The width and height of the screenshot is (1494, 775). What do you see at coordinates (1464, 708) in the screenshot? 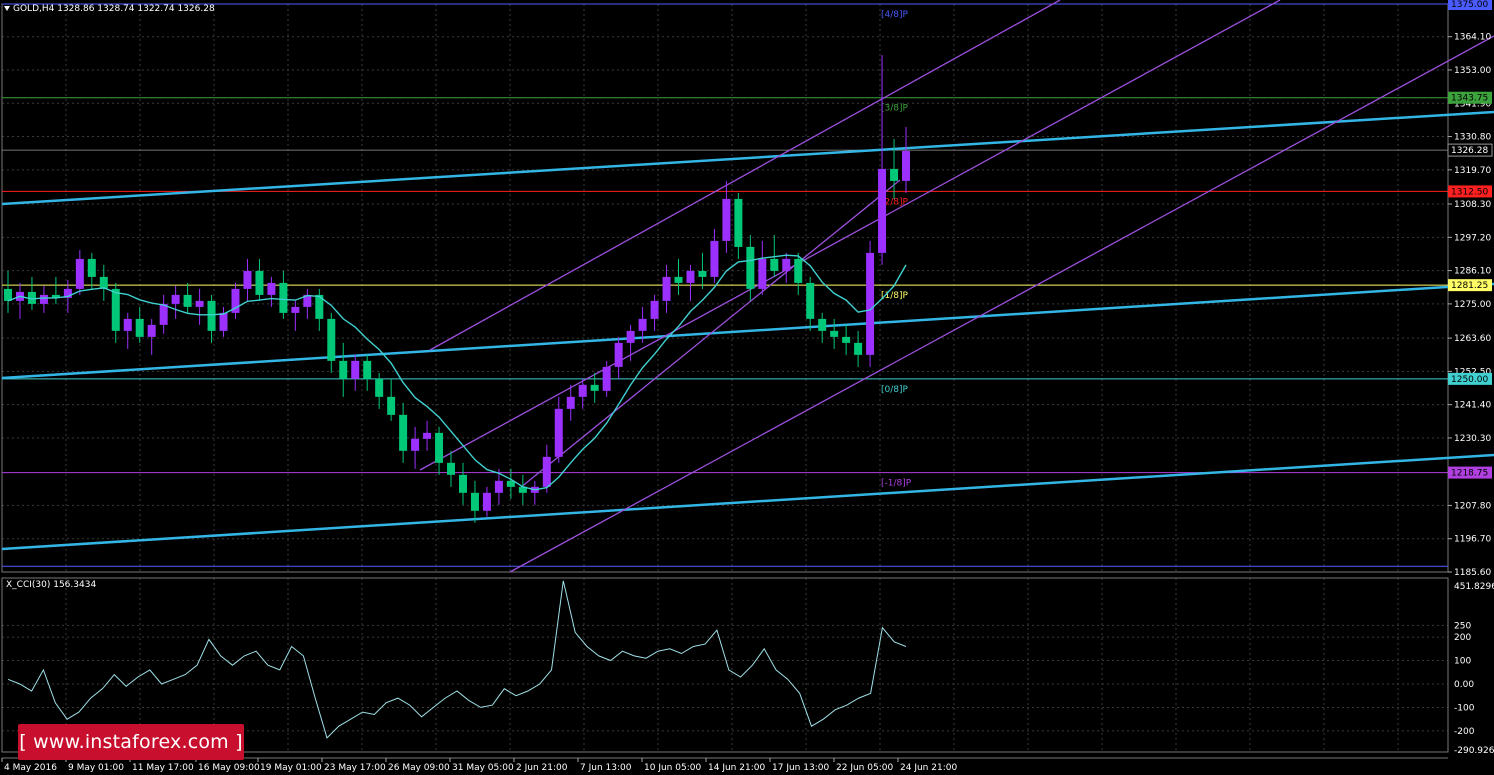
I see `cci-tick-label: -100` at bounding box center [1464, 708].